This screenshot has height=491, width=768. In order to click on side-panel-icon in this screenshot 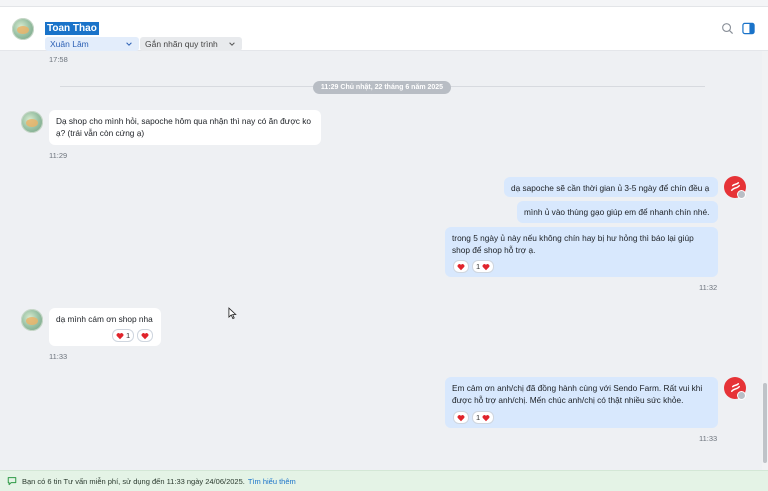, I will do `click(748, 28)`.